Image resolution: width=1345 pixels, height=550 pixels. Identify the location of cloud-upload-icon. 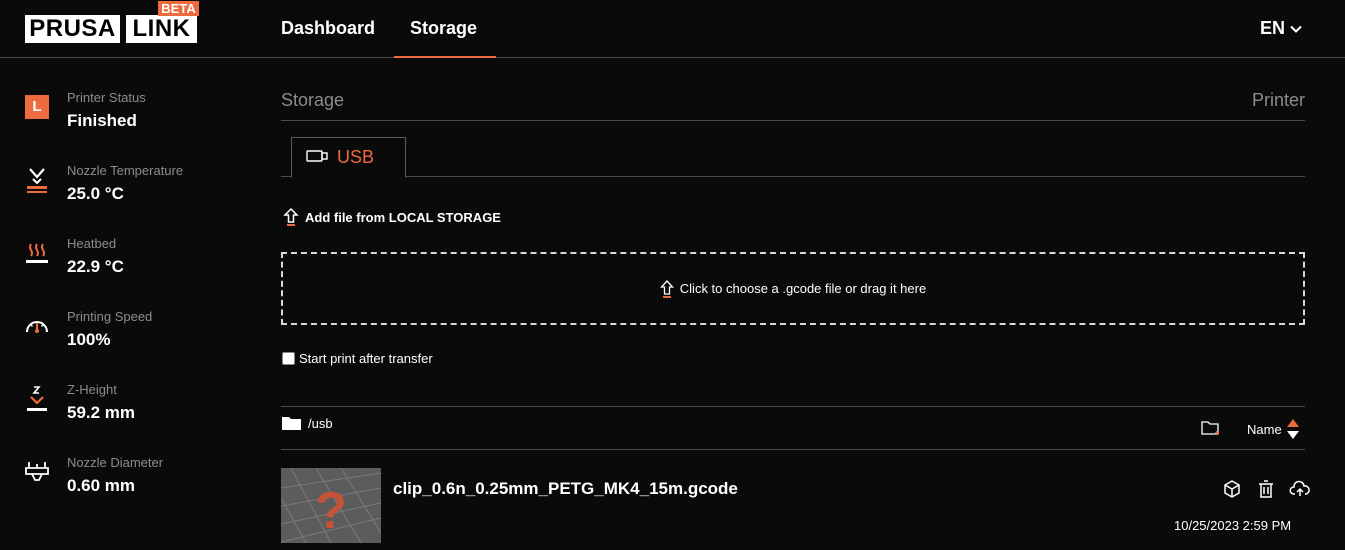
(1300, 489).